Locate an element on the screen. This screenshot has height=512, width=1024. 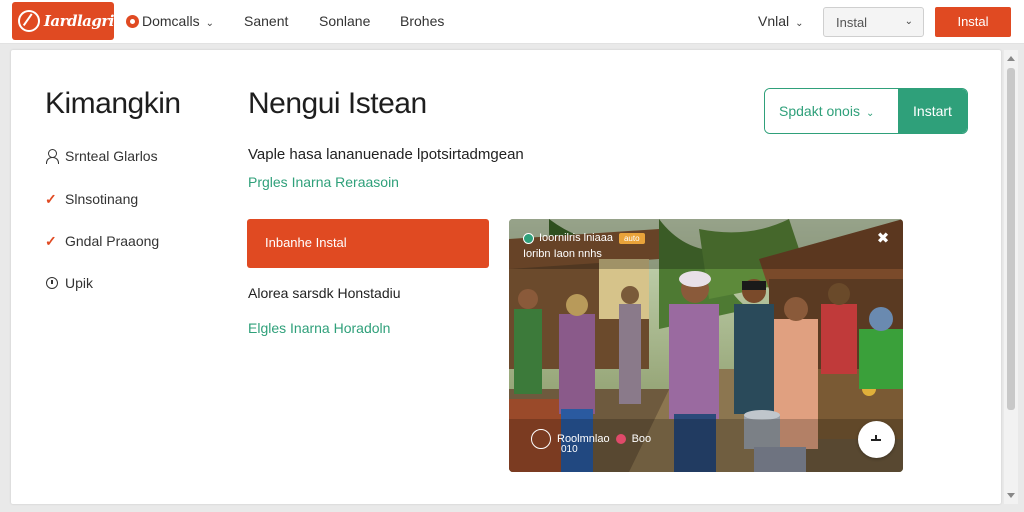
video-subtitle: Ioribn Iaon nnhs is located at coordinates (562, 254).